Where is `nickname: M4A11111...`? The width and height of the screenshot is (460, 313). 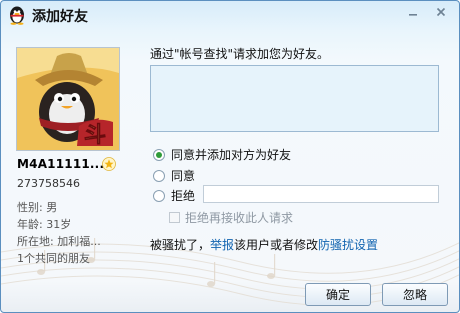 nickname: M4A11111... is located at coordinates (61, 164).